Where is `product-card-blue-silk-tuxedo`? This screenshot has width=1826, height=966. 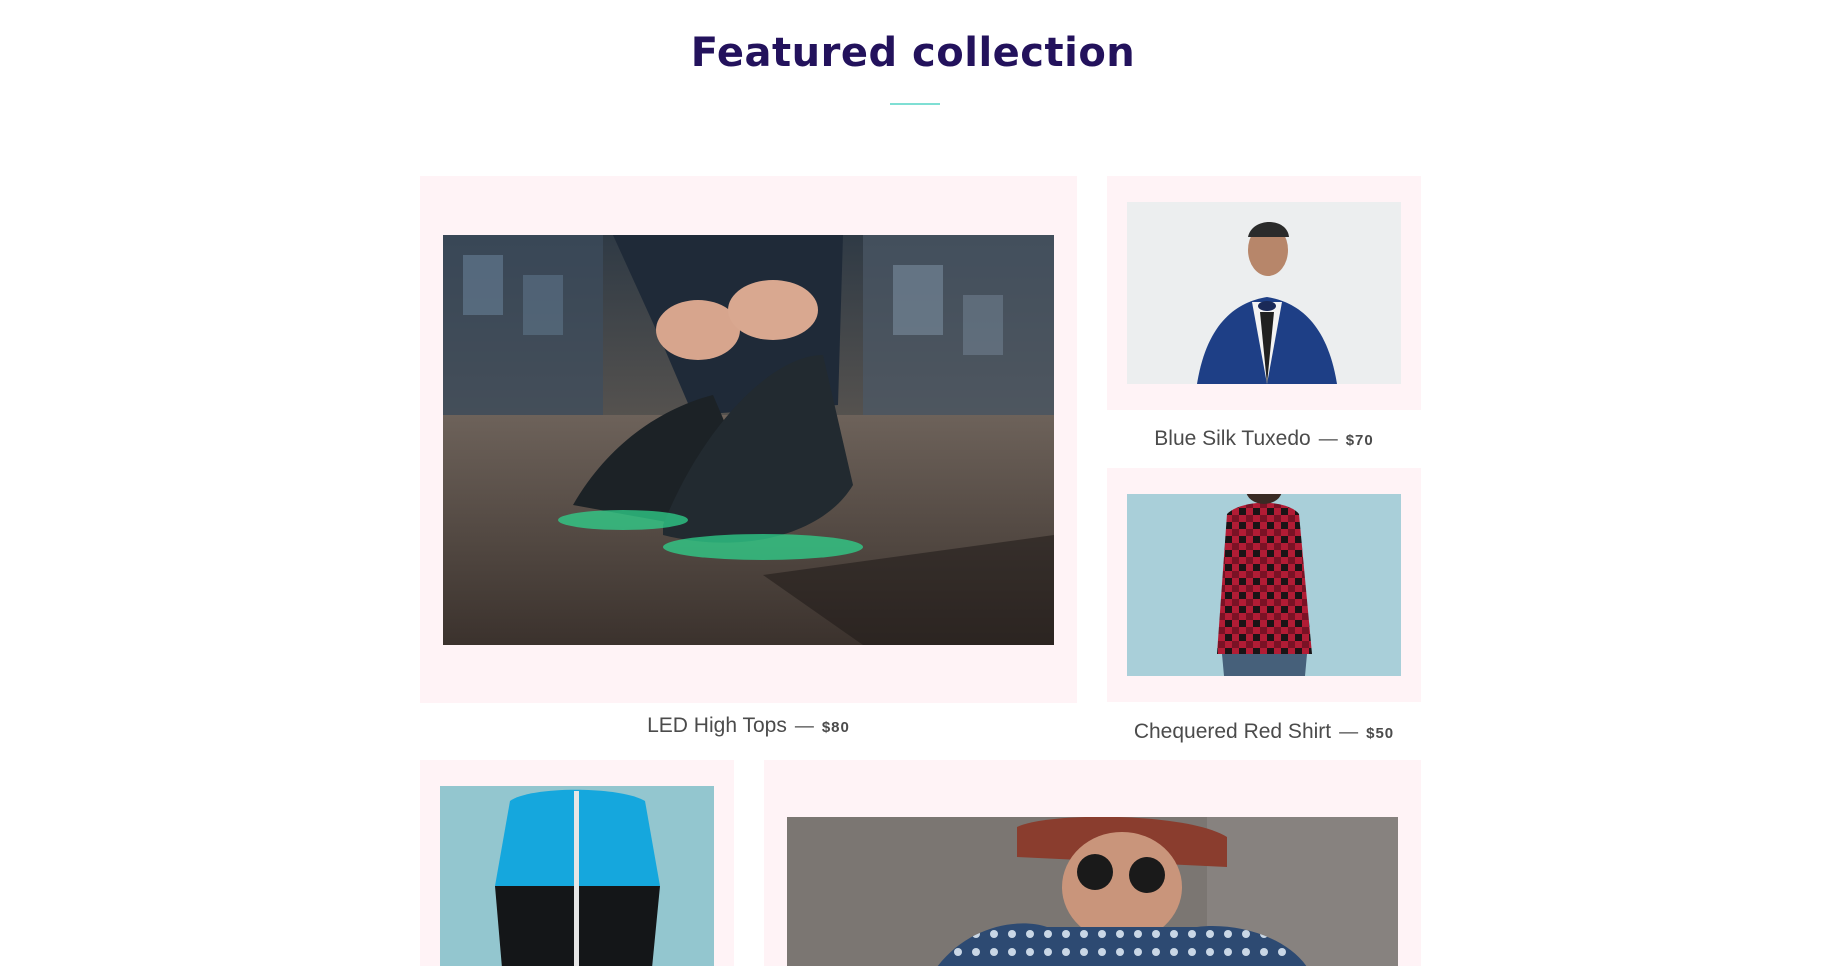
product-card-blue-silk-tuxedo is located at coordinates (1264, 293).